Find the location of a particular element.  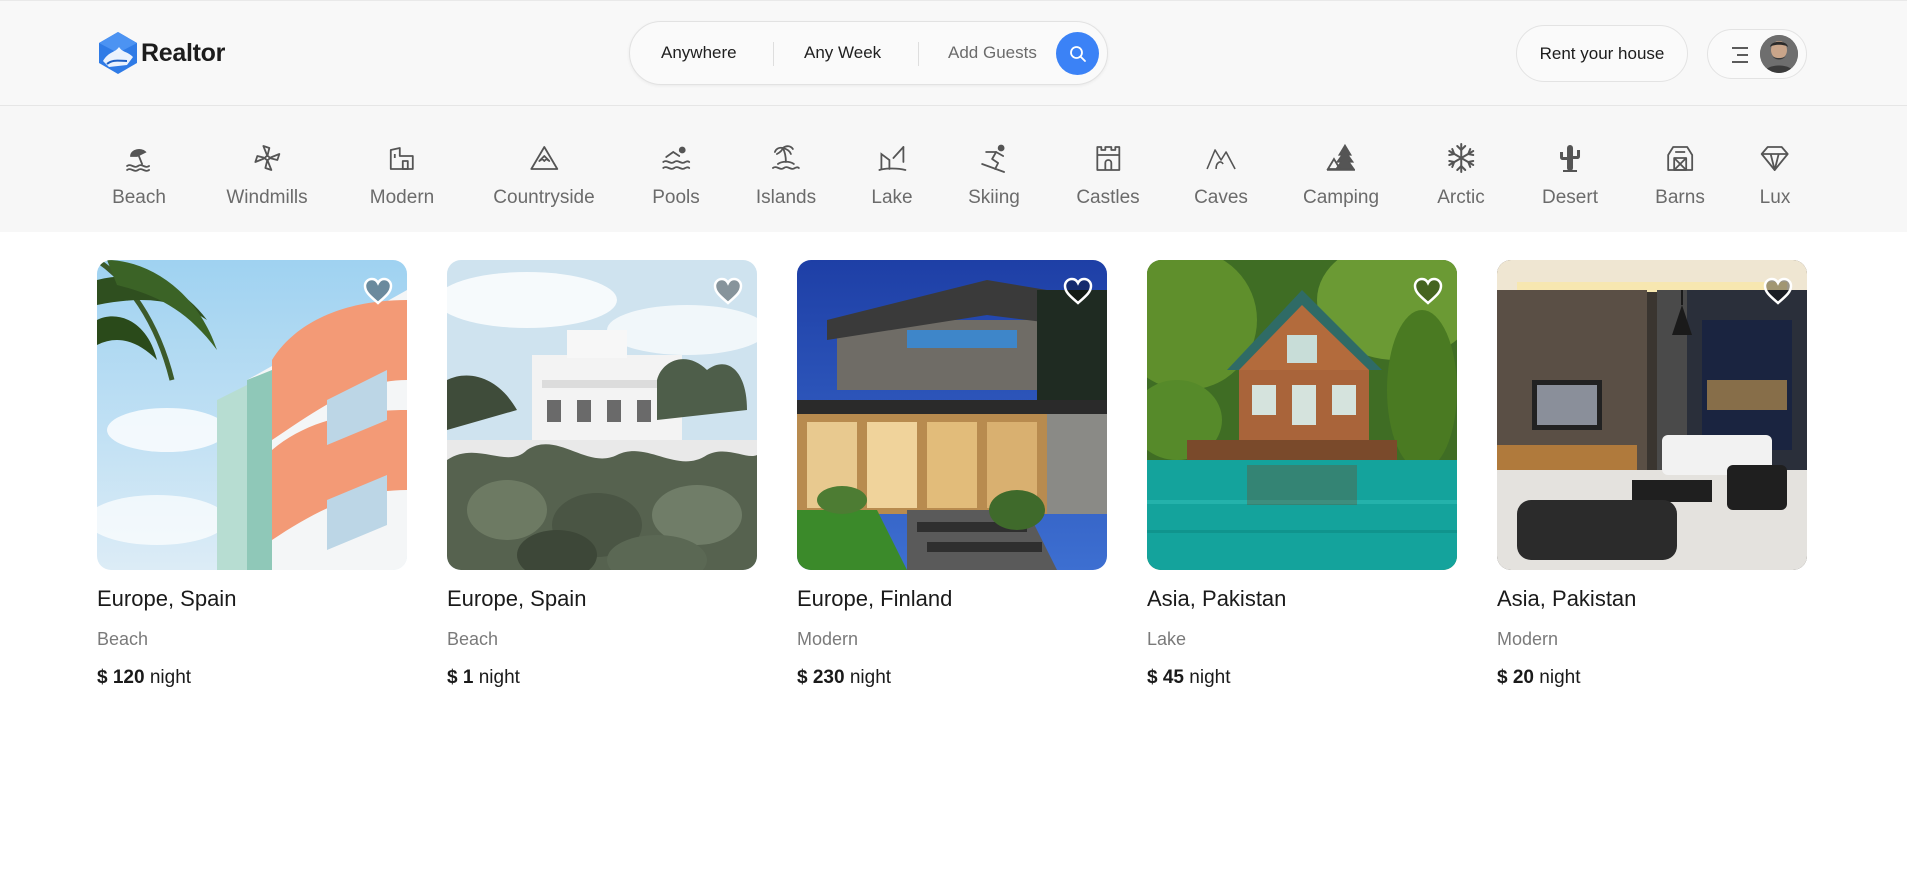

listing-card: Europe, Finland Modern $ 230 night is located at coordinates (952, 474).